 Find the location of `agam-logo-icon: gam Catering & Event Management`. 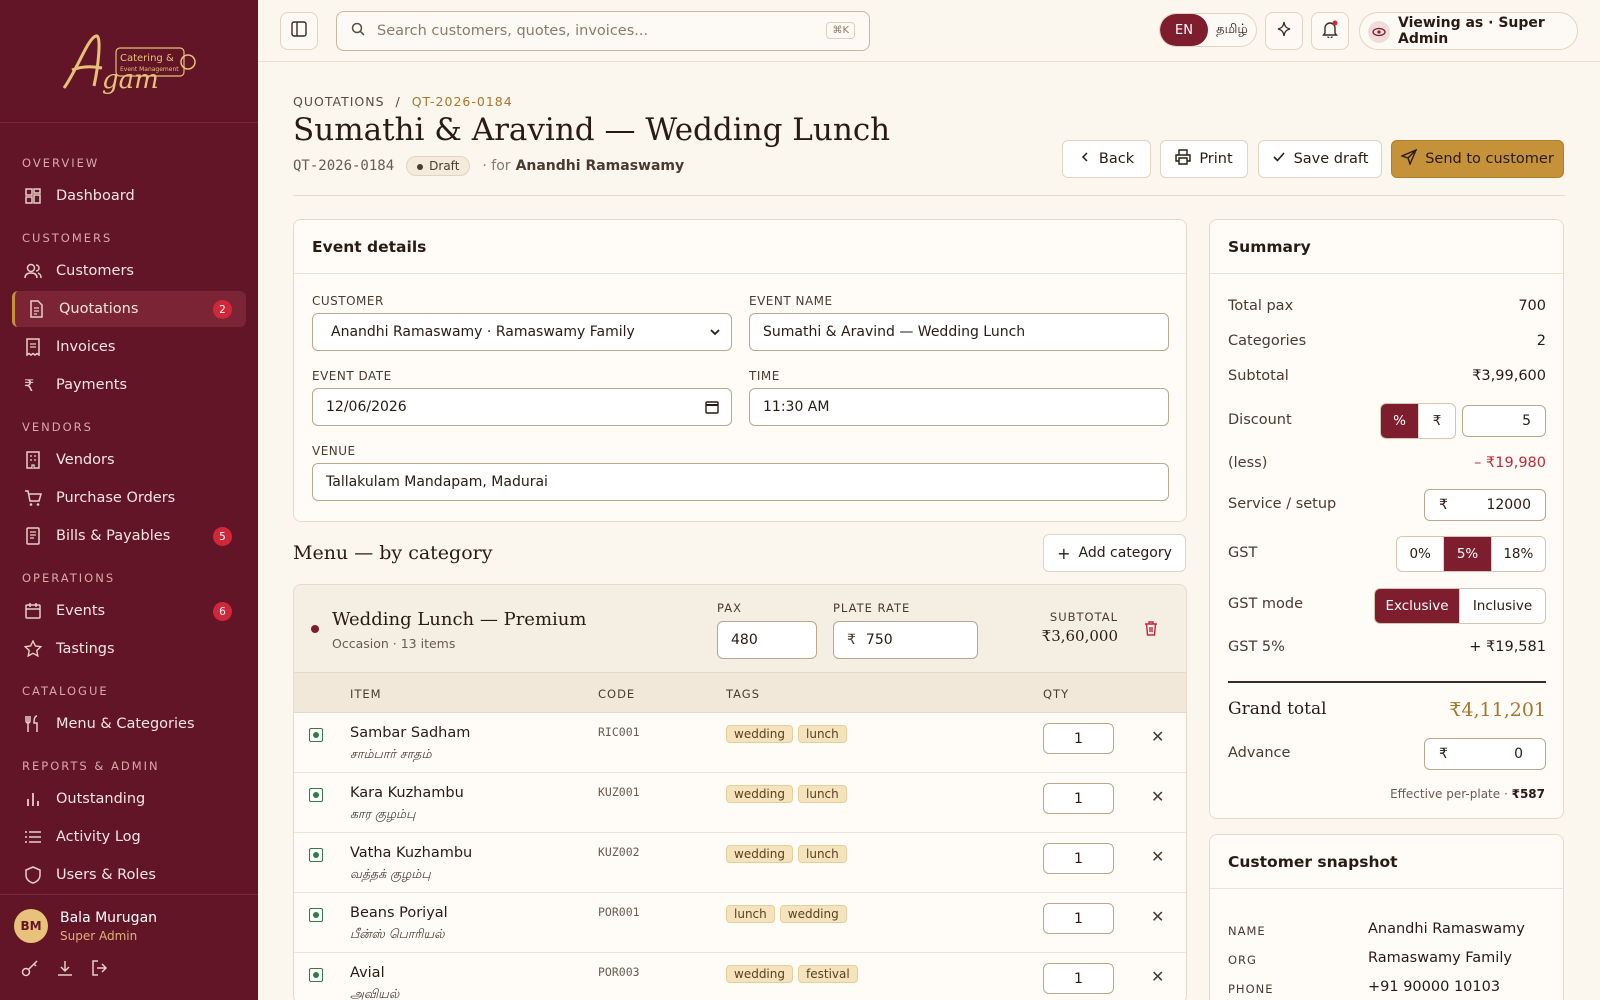

agam-logo-icon: gam Catering & Event Management is located at coordinates (129, 64).